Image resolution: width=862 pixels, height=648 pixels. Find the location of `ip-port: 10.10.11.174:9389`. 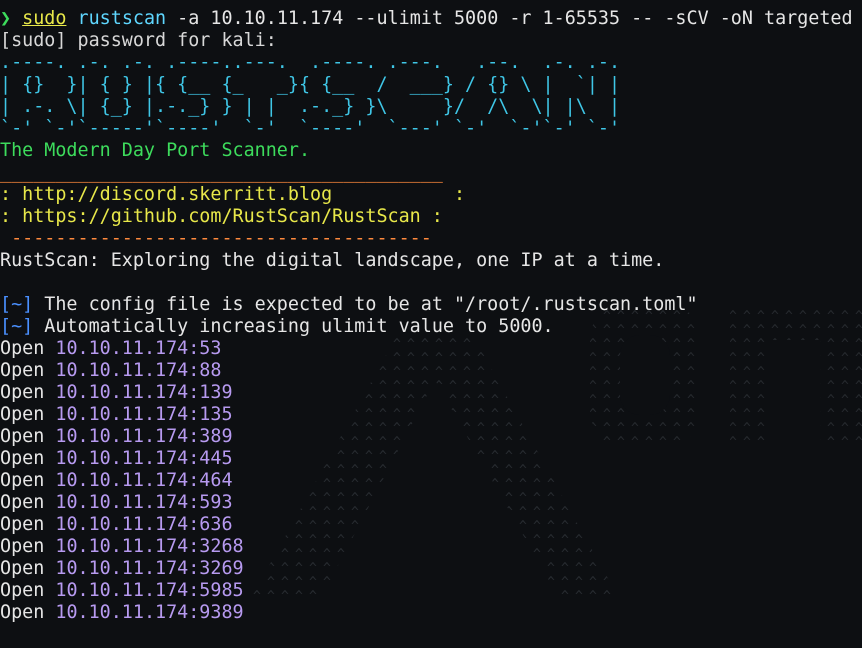

ip-port: 10.10.11.174:9389 is located at coordinates (149, 612).